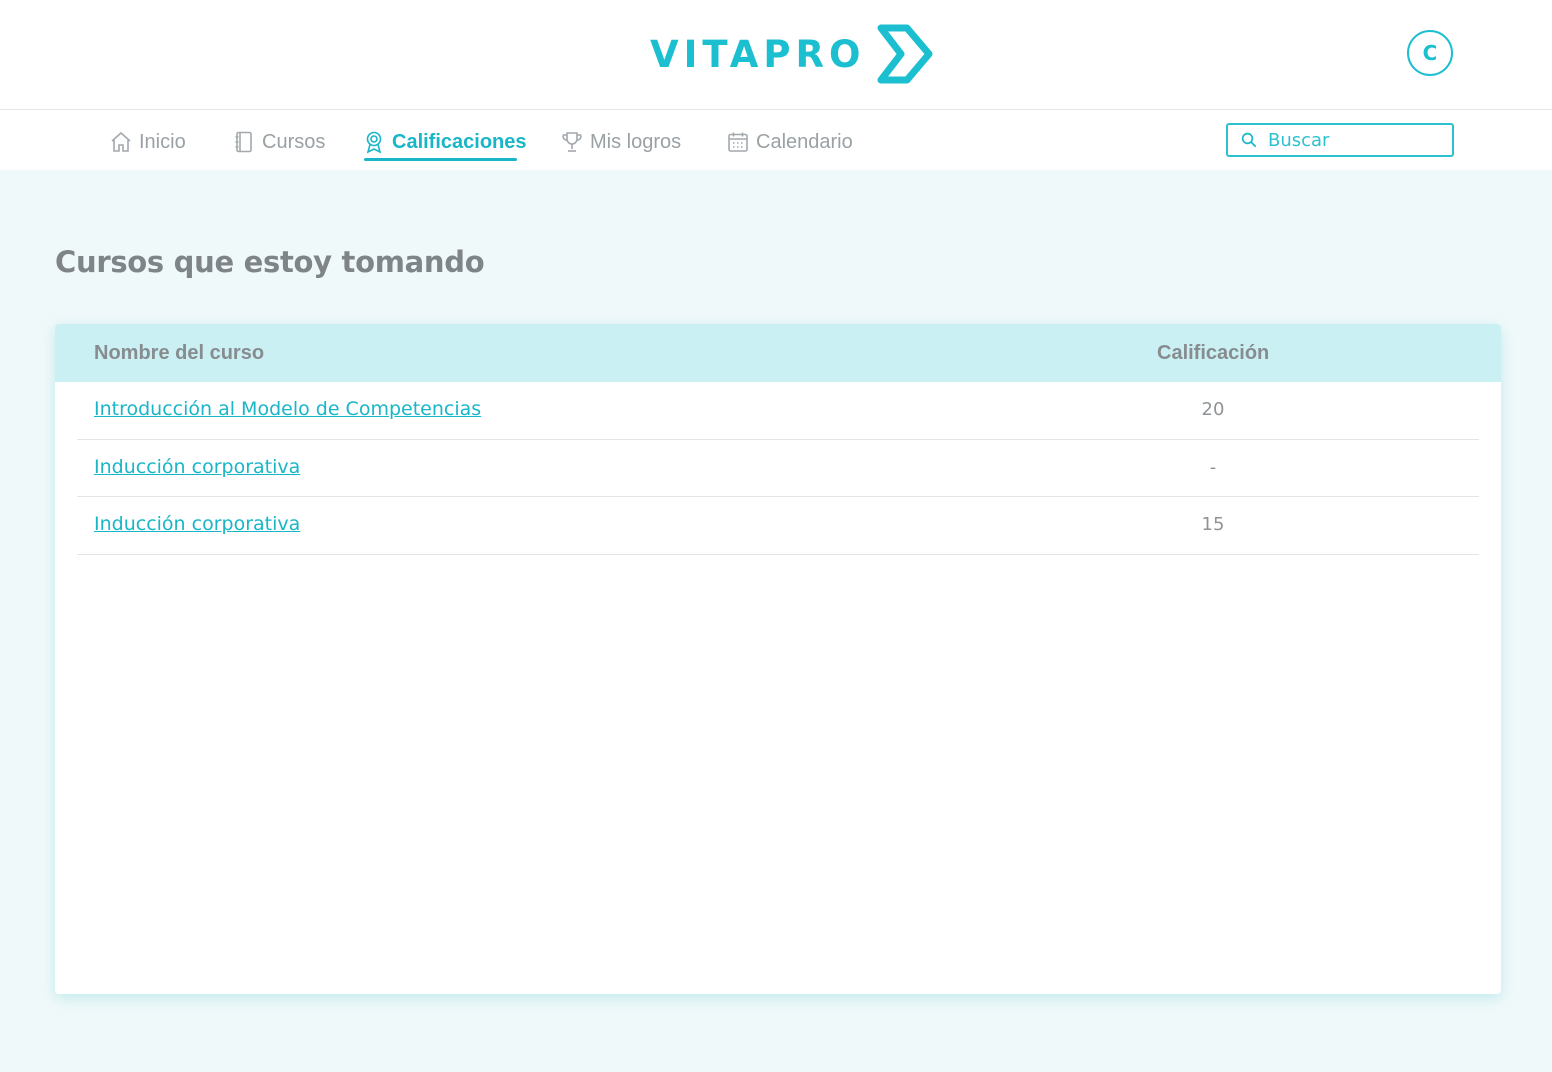  I want to click on top-header: VITAPRO C, so click(776, 55).